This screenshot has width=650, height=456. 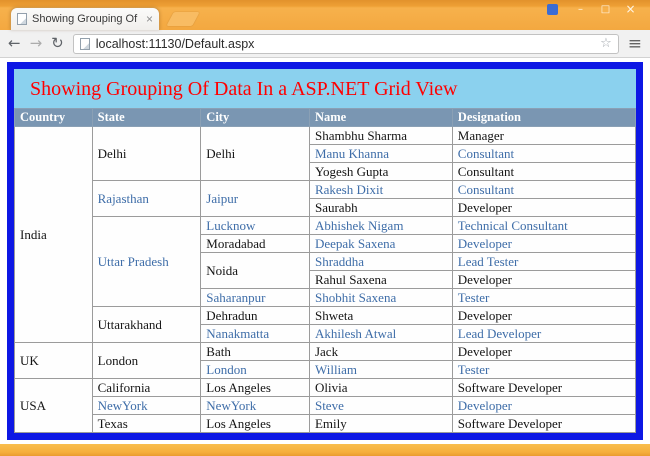 I want to click on grid-row: NewYork NewYork Steve Developer, so click(x=325, y=405).